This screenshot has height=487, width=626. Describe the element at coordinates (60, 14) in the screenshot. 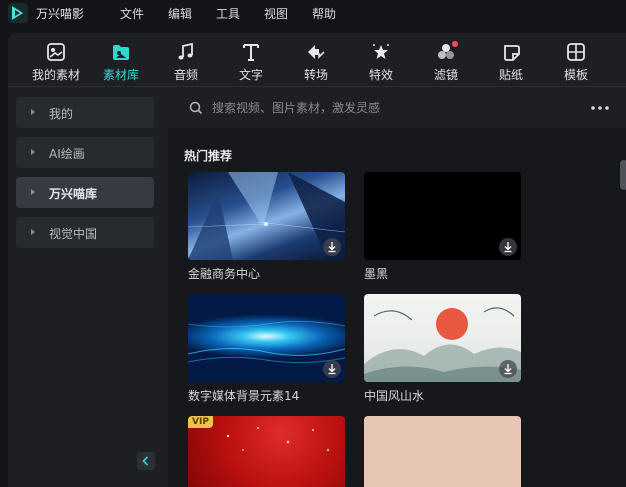

I see `app-title: 万兴喵影` at that location.